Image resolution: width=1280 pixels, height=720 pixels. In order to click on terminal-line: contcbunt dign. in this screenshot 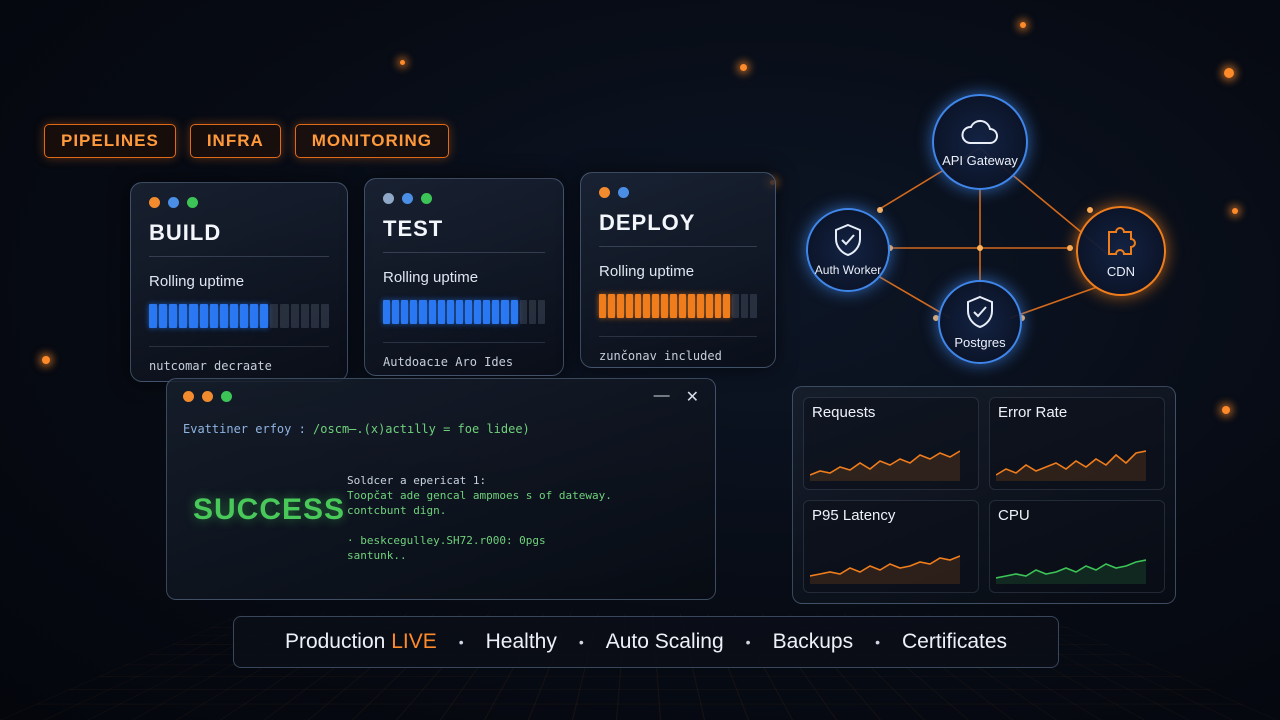, I will do `click(397, 510)`.